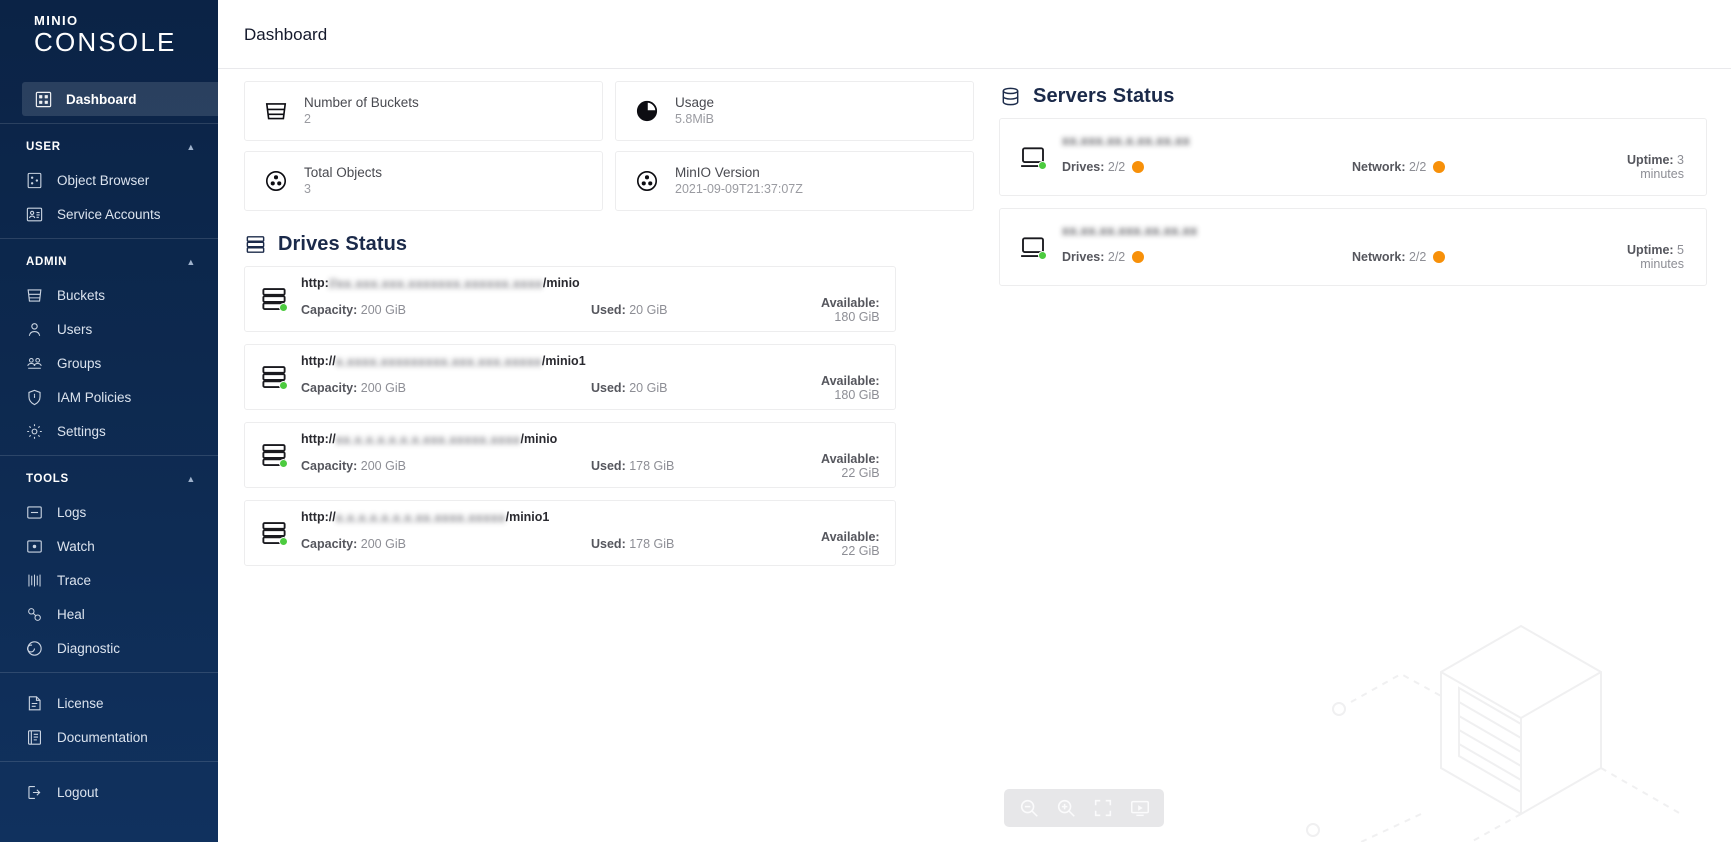 The width and height of the screenshot is (1731, 842). Describe the element at coordinates (101, 99) in the screenshot. I see `sidebar-item-label: Dashboard` at that location.